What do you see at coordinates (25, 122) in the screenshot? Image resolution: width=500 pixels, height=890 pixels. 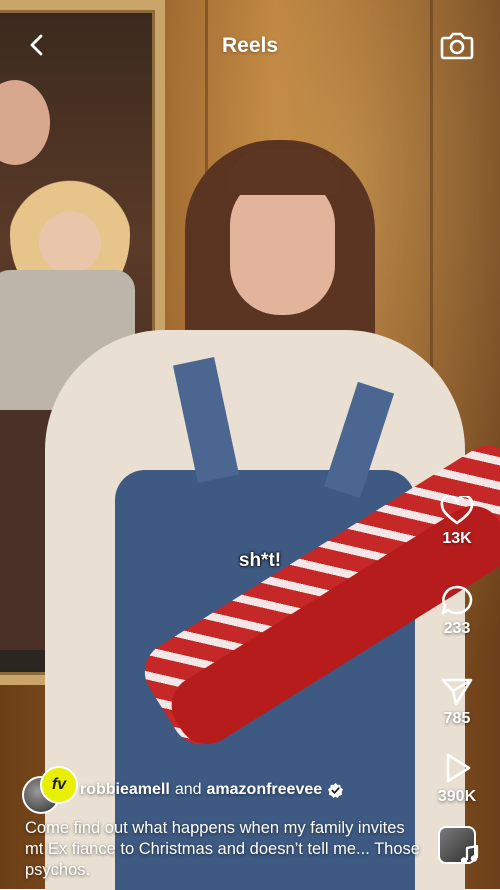 I see `portrait-face` at bounding box center [25, 122].